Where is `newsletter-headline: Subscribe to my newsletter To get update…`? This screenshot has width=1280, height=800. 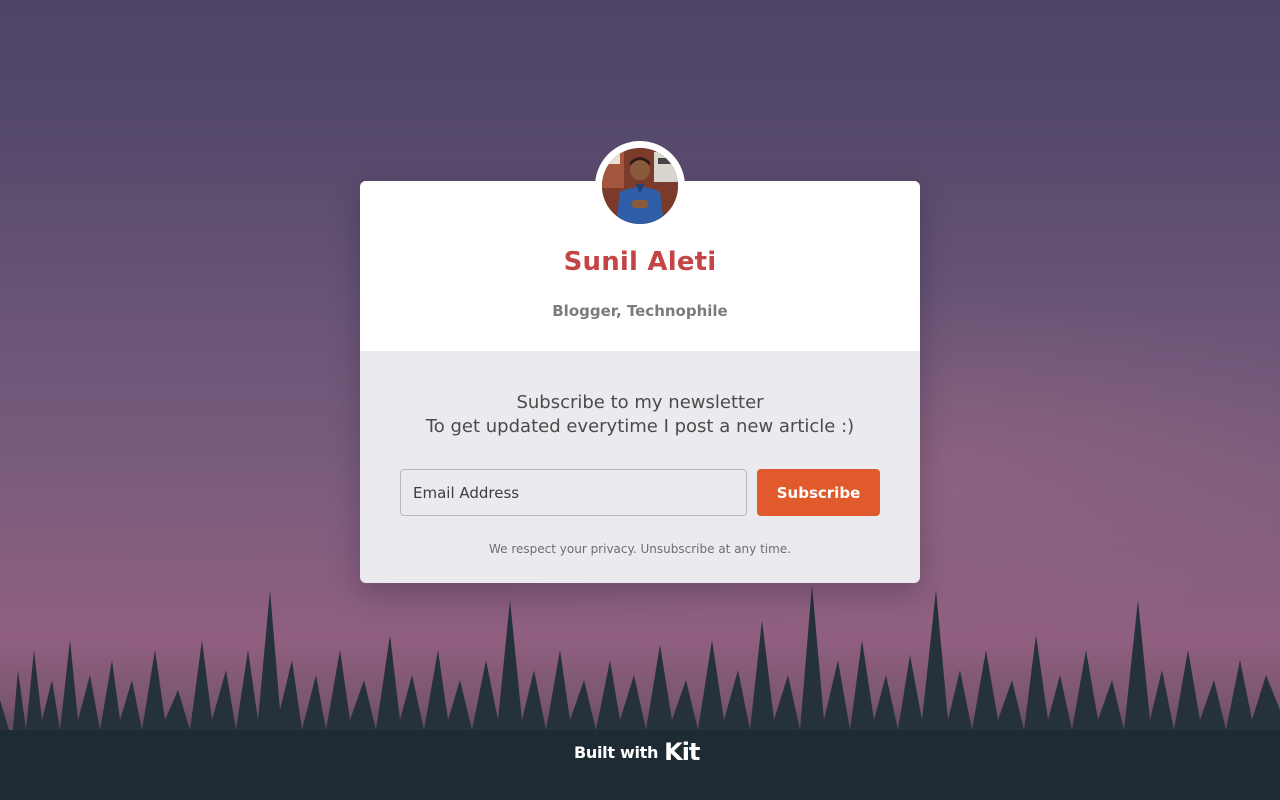
newsletter-headline: Subscribe to my newsletter To get update… is located at coordinates (640, 415).